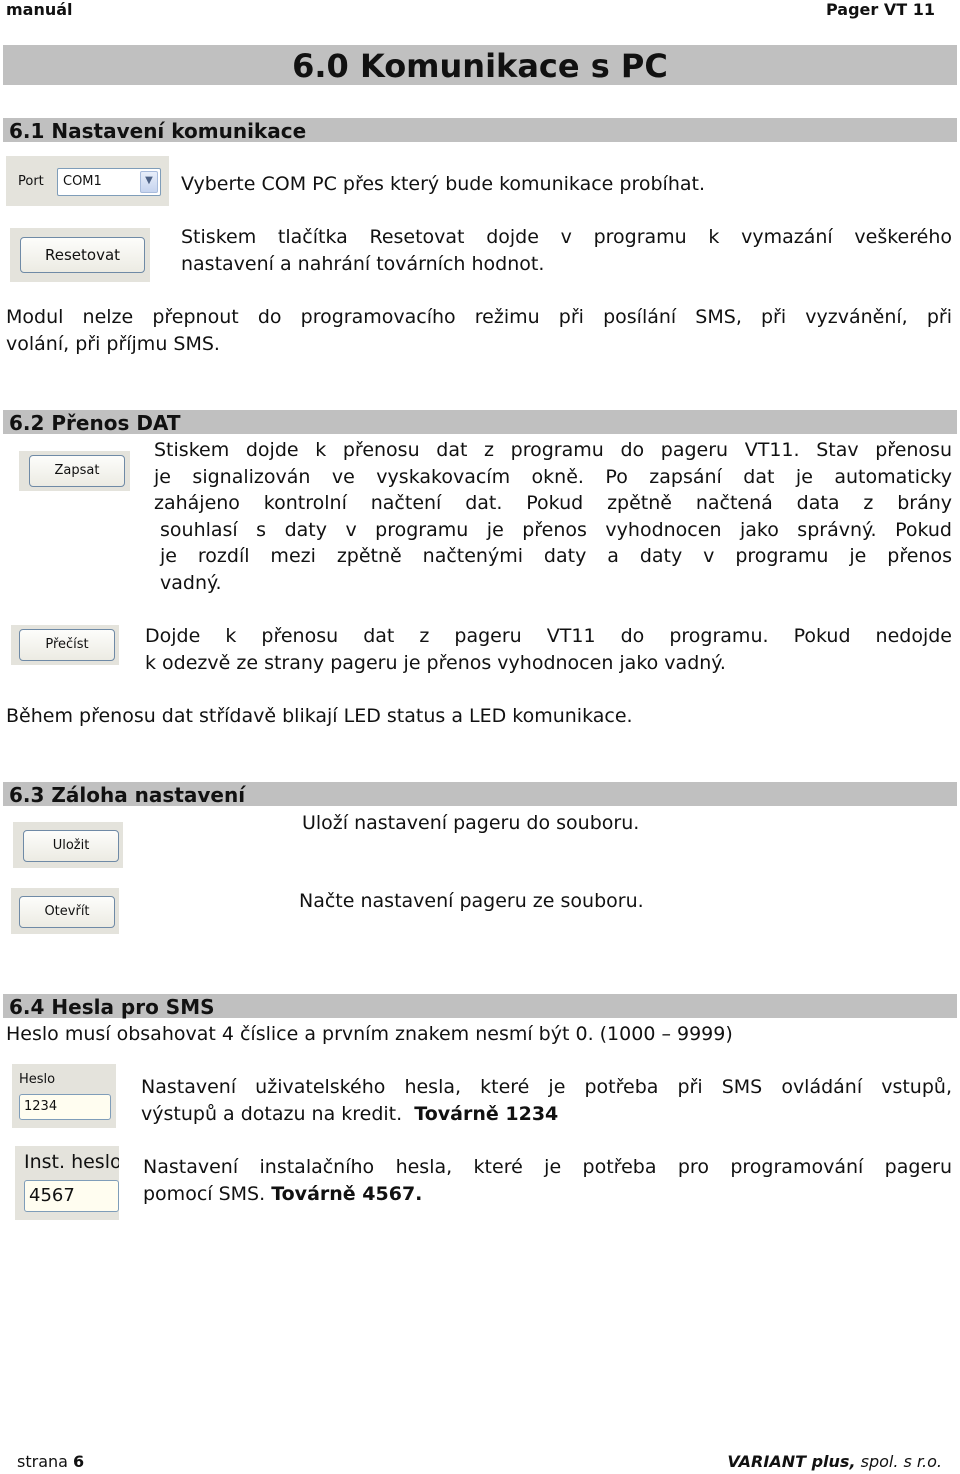 Image resolution: width=960 pixels, height=1474 pixels. Describe the element at coordinates (880, 9) in the screenshot. I see `header-right: Pager VT 11` at that location.